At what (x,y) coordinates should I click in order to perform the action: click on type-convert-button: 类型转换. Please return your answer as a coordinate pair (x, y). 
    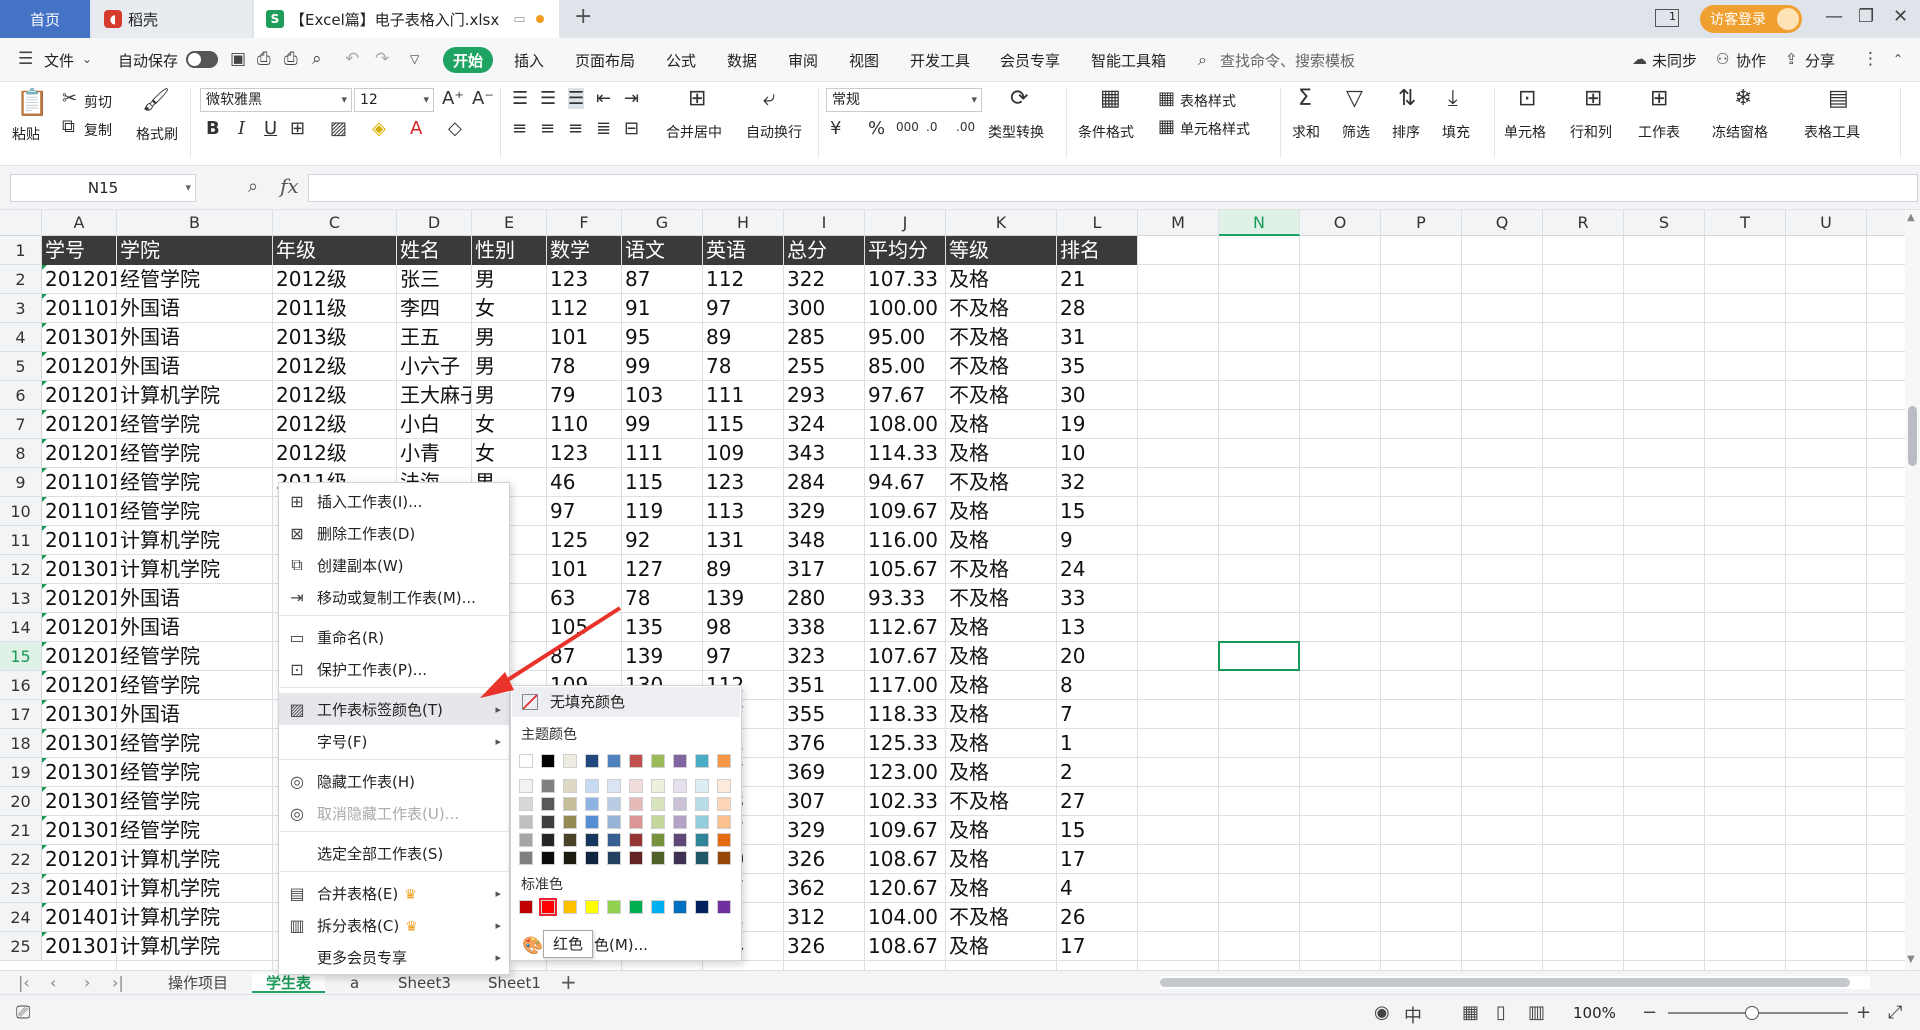
    Looking at the image, I should click on (1016, 132).